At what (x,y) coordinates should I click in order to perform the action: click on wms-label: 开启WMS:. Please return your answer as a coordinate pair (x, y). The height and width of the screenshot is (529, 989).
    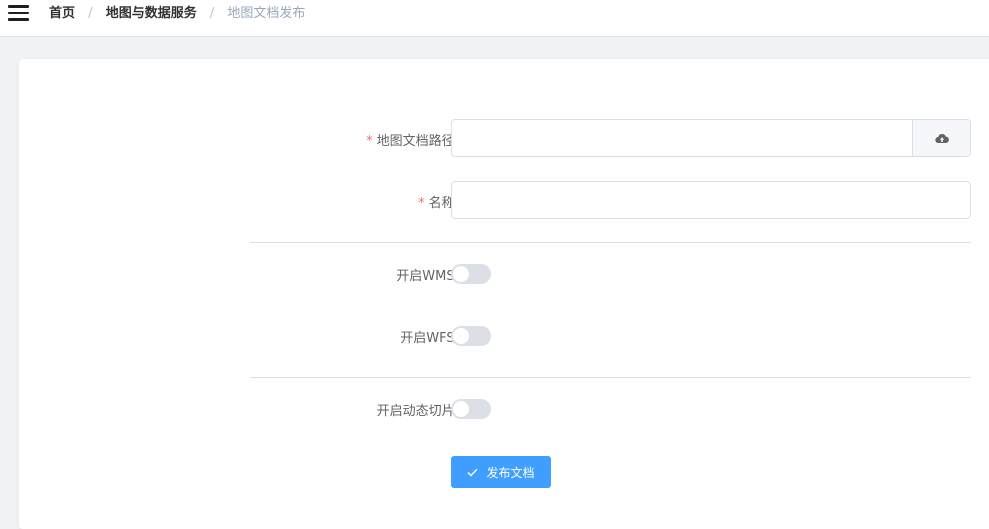
    Looking at the image, I should click on (427, 276).